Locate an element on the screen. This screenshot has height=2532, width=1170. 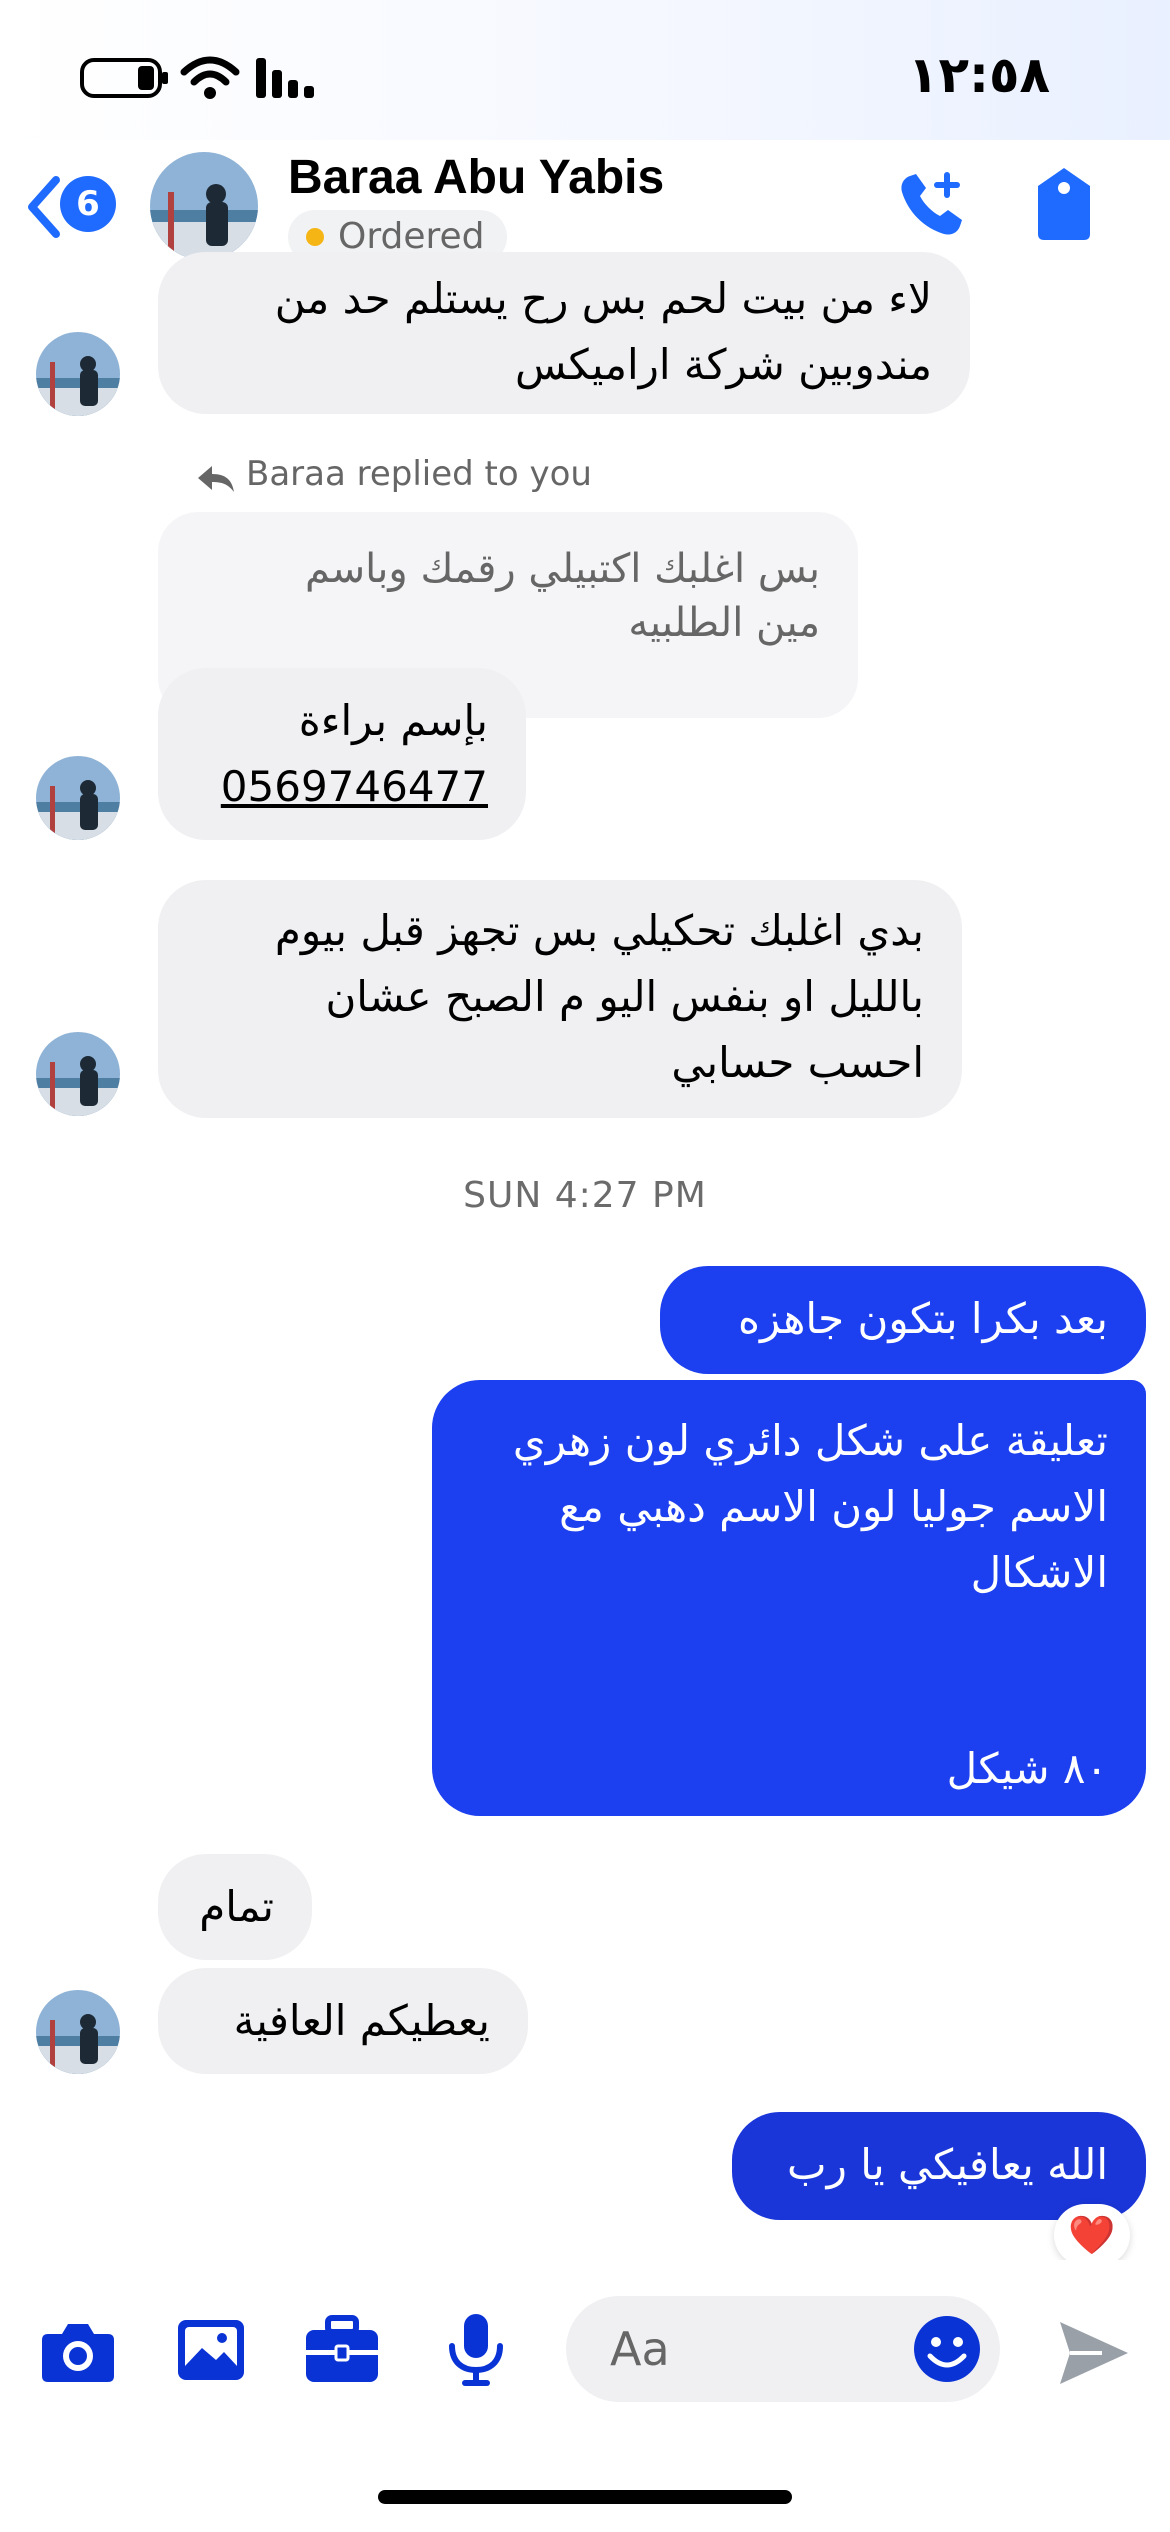
quoted-line: مين الطلبيه is located at coordinates (724, 623).